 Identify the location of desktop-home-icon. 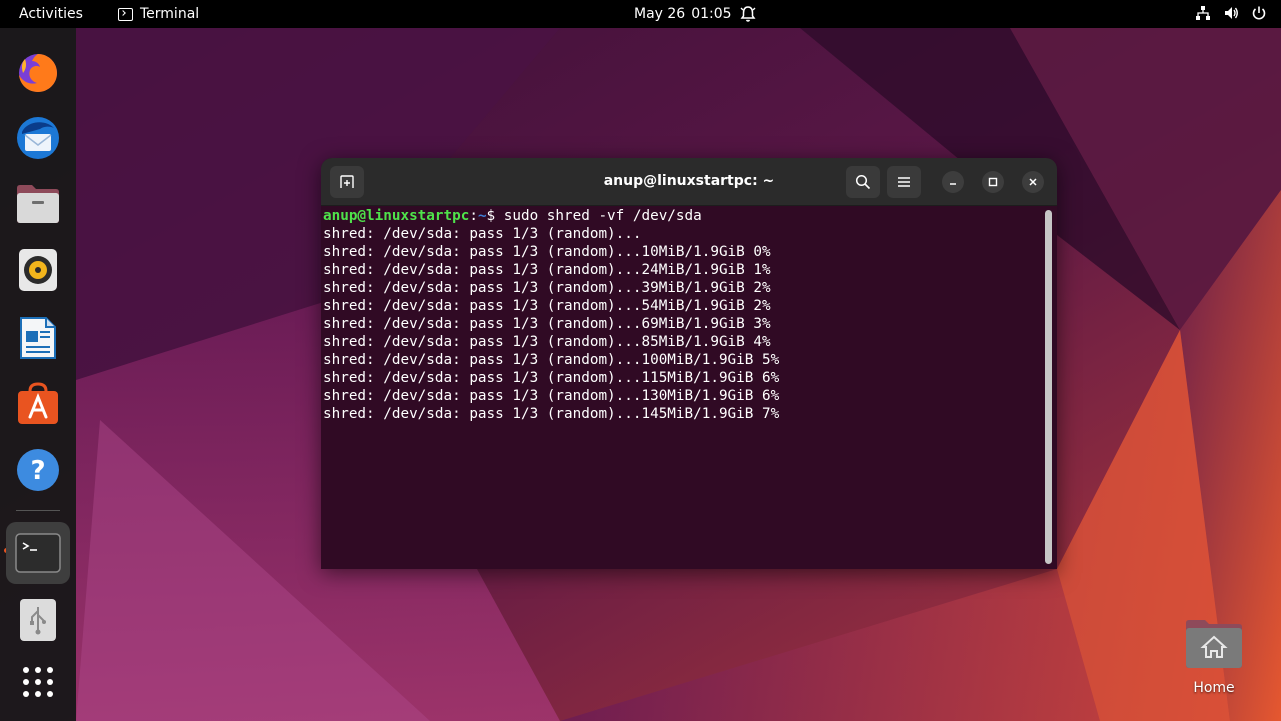
(1214, 644).